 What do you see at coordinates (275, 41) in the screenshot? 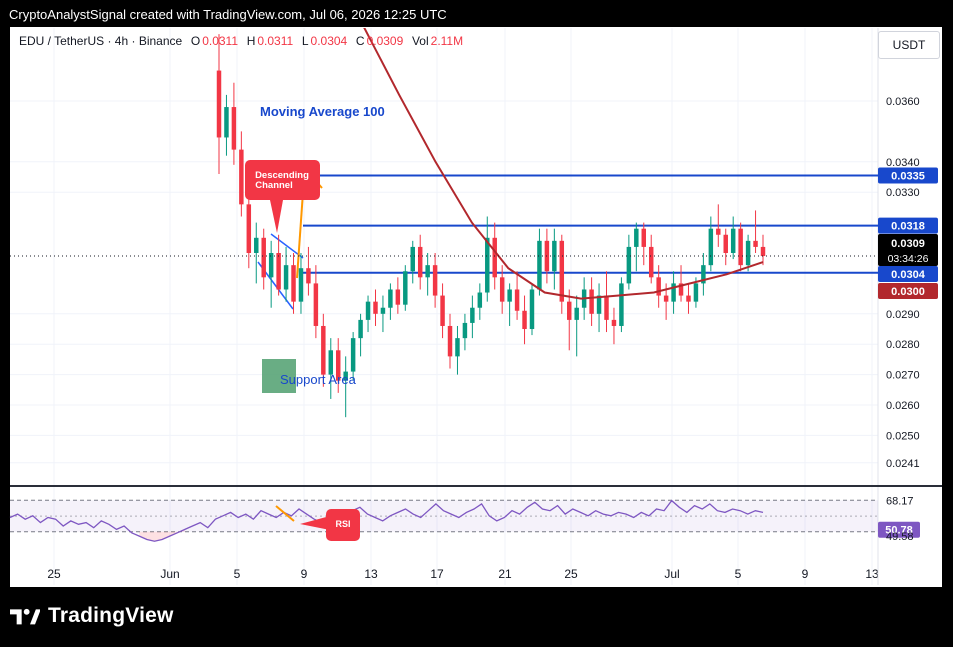
I see `legend-high: 0.0311` at bounding box center [275, 41].